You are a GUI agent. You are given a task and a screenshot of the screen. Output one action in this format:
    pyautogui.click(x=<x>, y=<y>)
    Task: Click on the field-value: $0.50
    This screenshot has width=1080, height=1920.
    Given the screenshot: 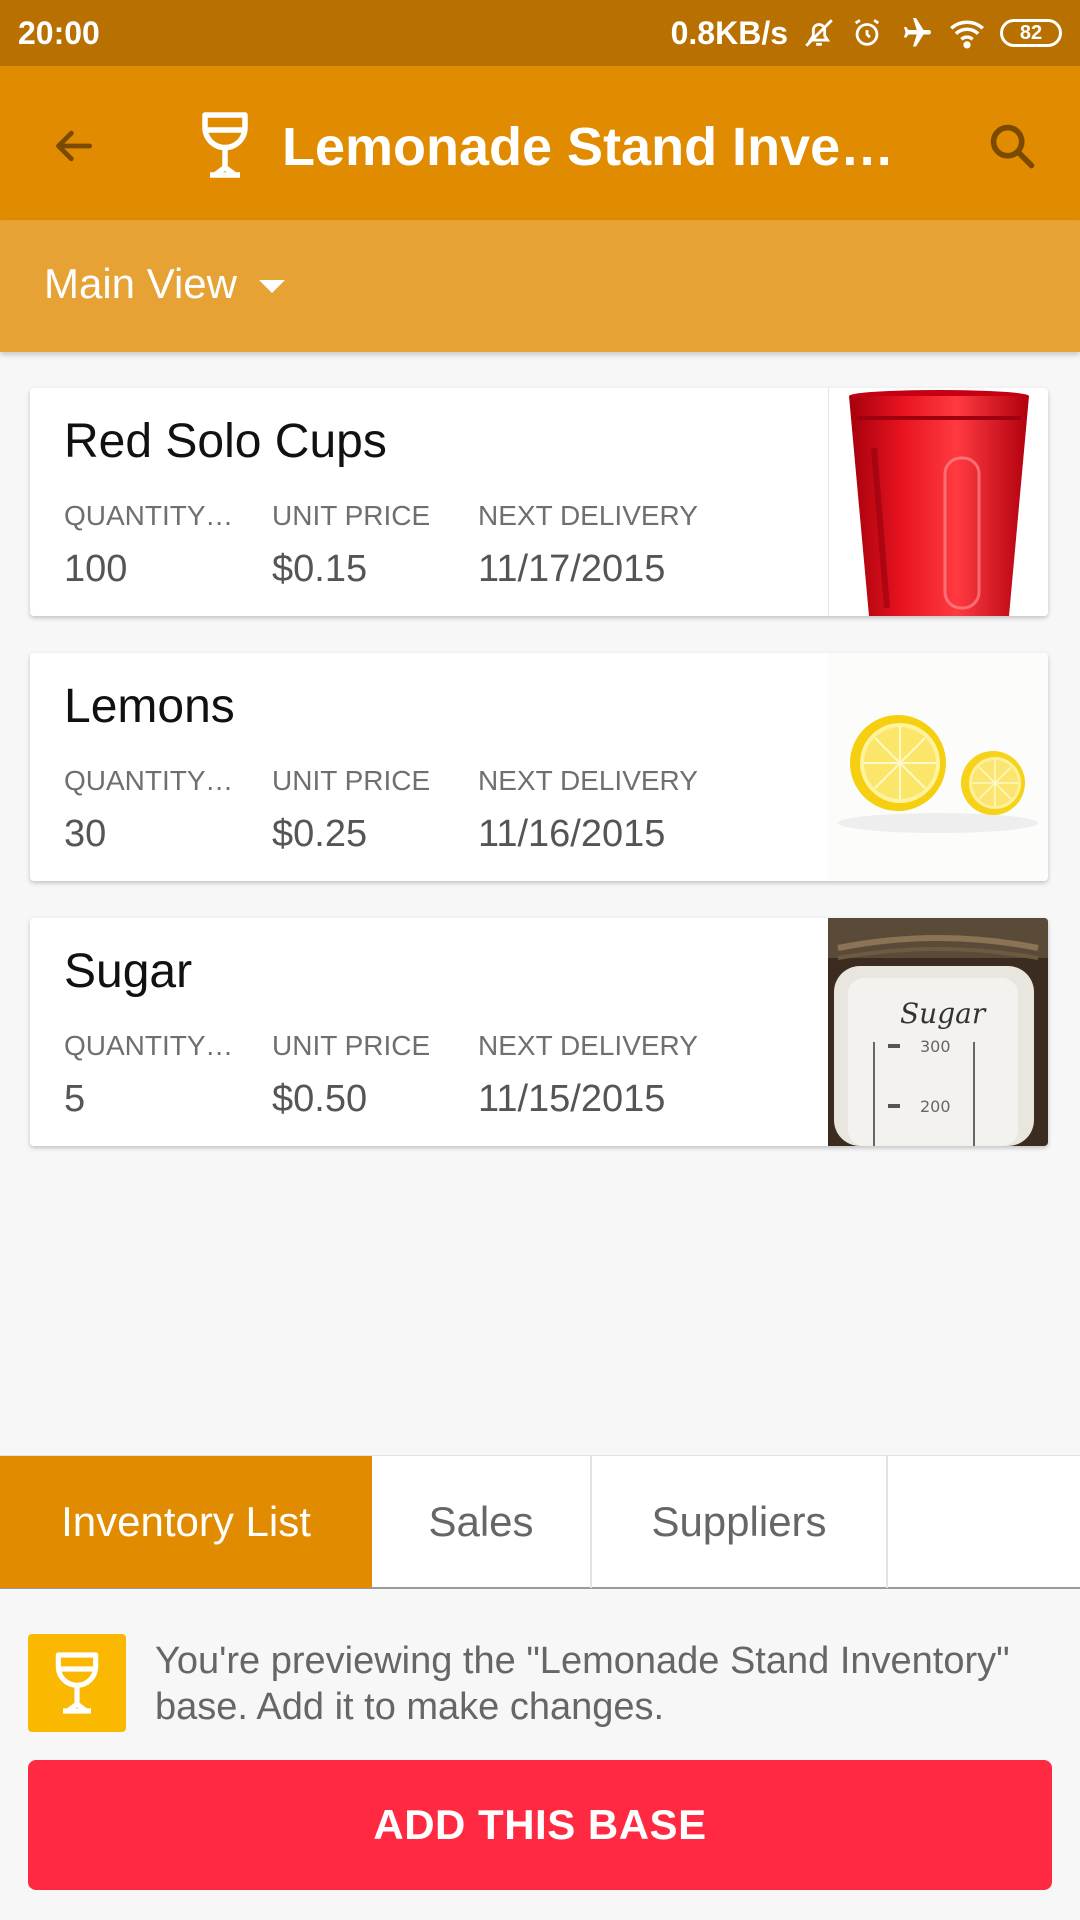 What is the action you would take?
    pyautogui.click(x=320, y=1099)
    